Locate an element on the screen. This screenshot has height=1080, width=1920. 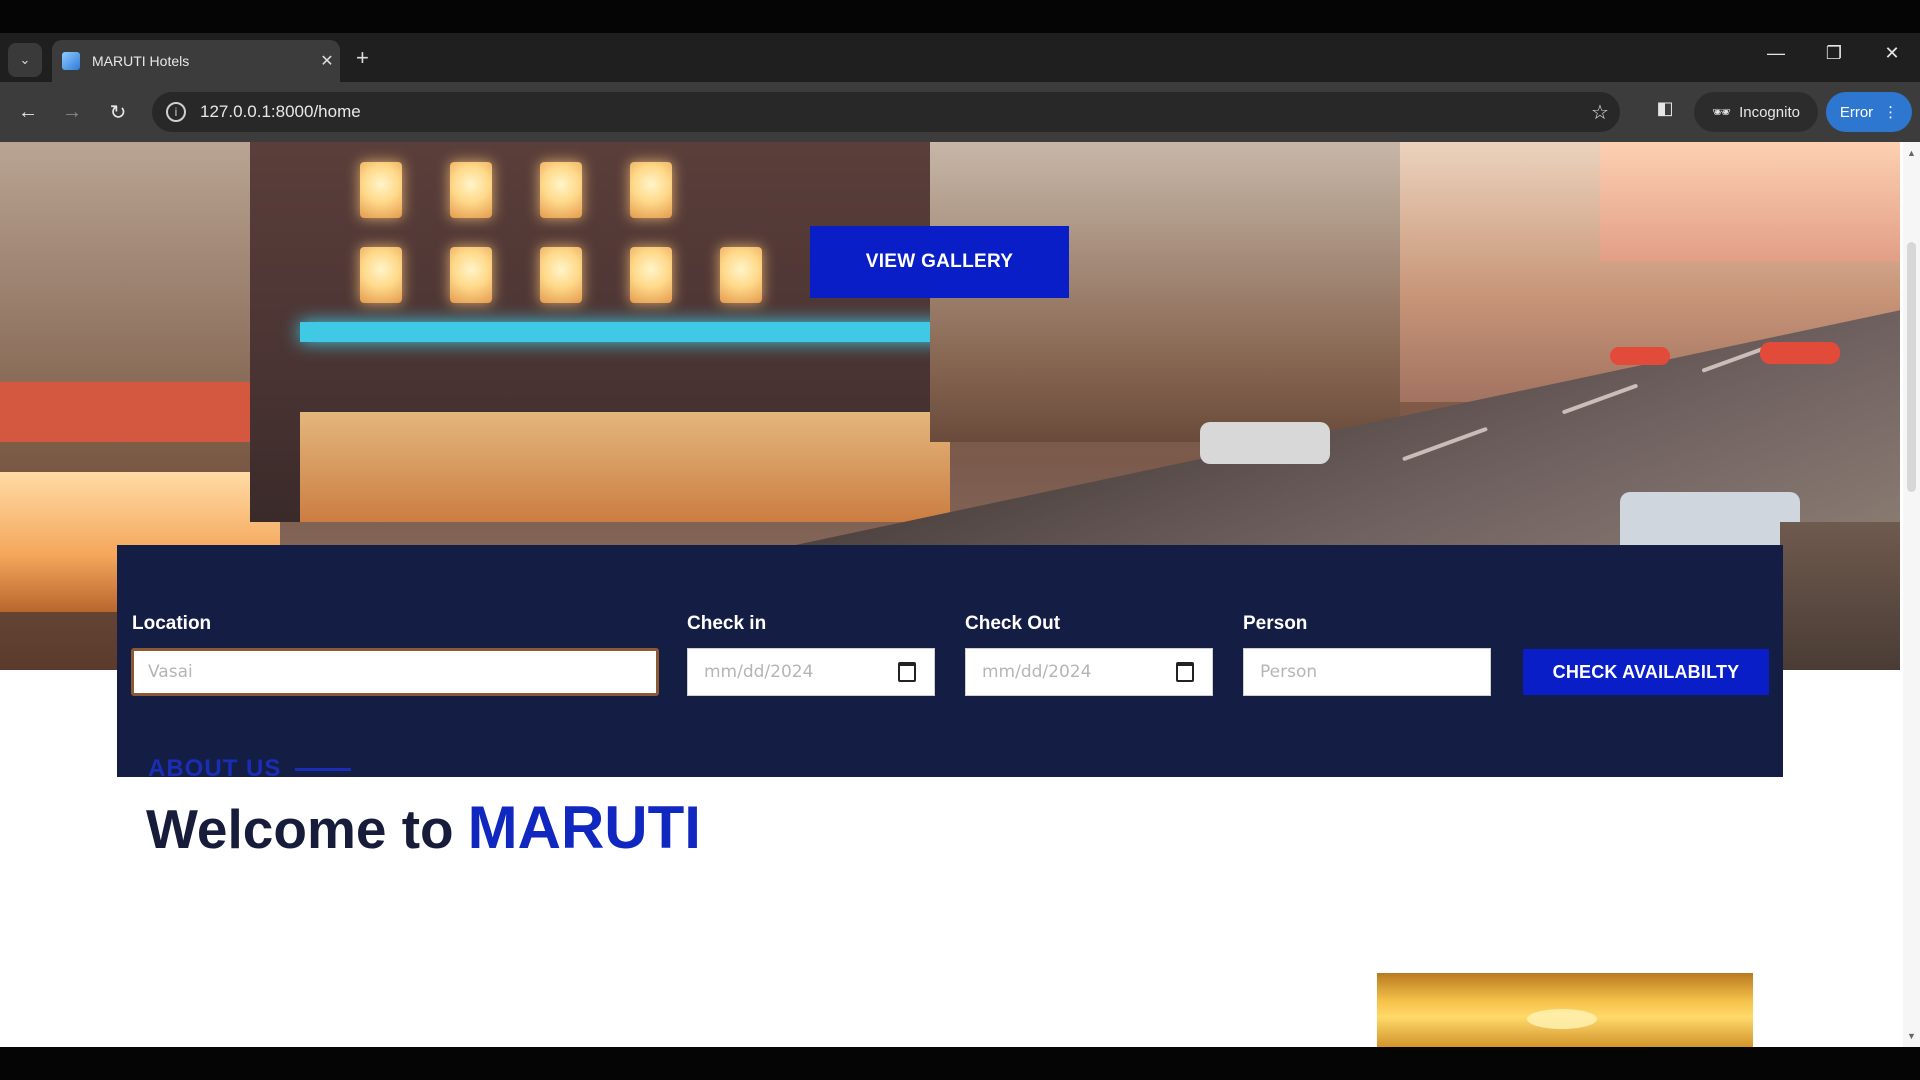
new-tab-button: + is located at coordinates (362, 58).